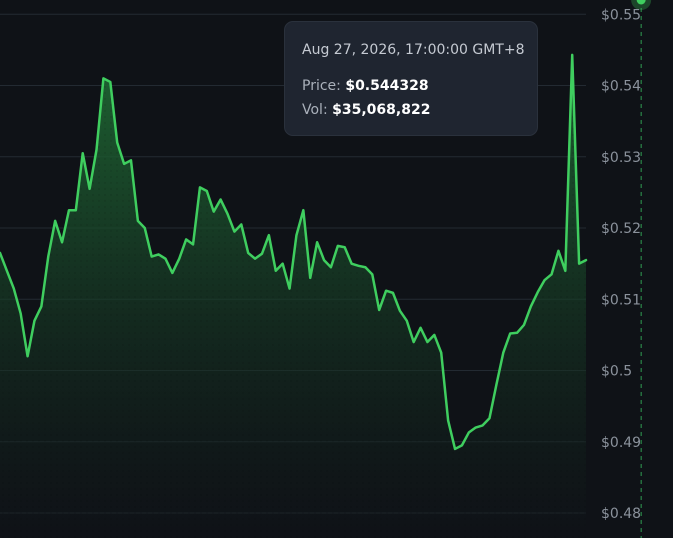 This screenshot has width=673, height=538. Describe the element at coordinates (621, 87) in the screenshot. I see `y-tick-label: $0.54` at that location.